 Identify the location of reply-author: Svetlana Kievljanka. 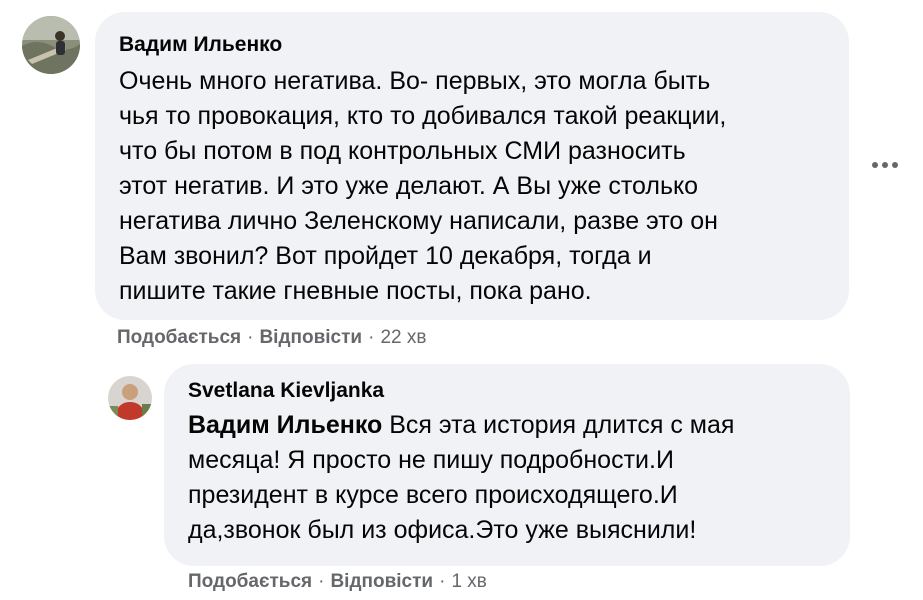
(461, 391).